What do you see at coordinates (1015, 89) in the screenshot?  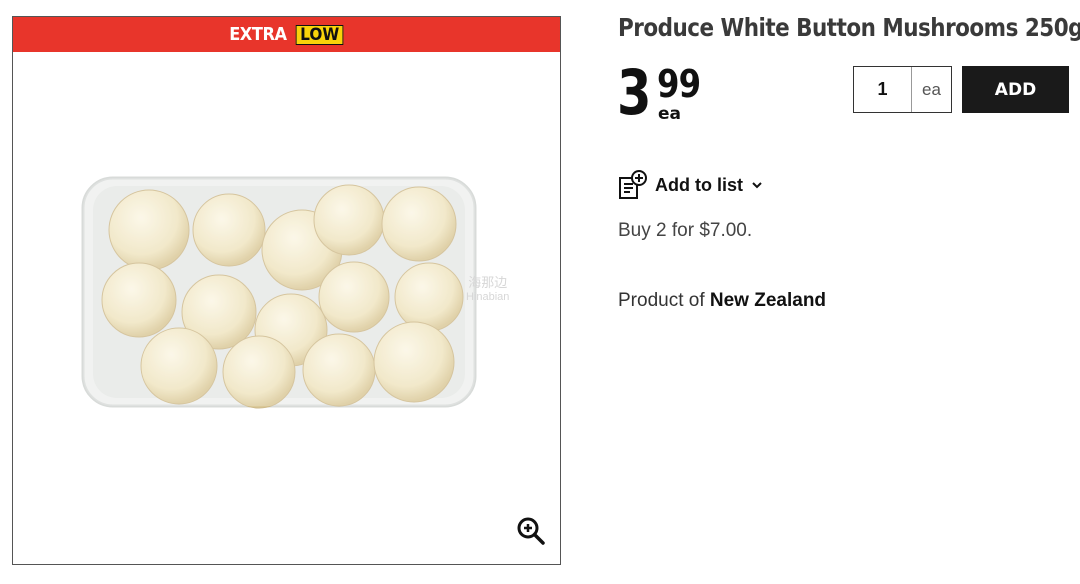 I see `add-to-cart-button: ADD` at bounding box center [1015, 89].